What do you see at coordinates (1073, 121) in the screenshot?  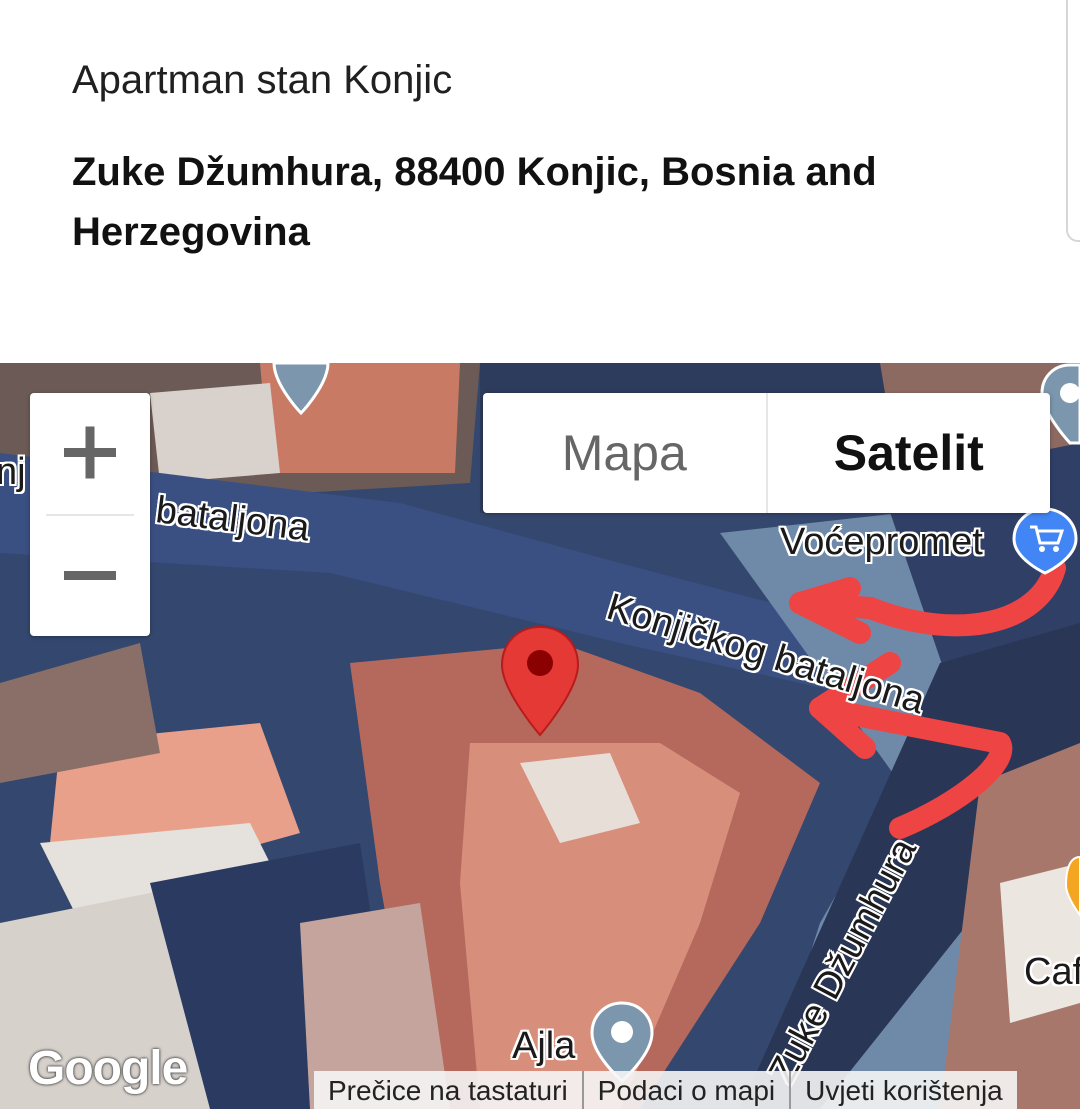 I see `side-panel-edge` at bounding box center [1073, 121].